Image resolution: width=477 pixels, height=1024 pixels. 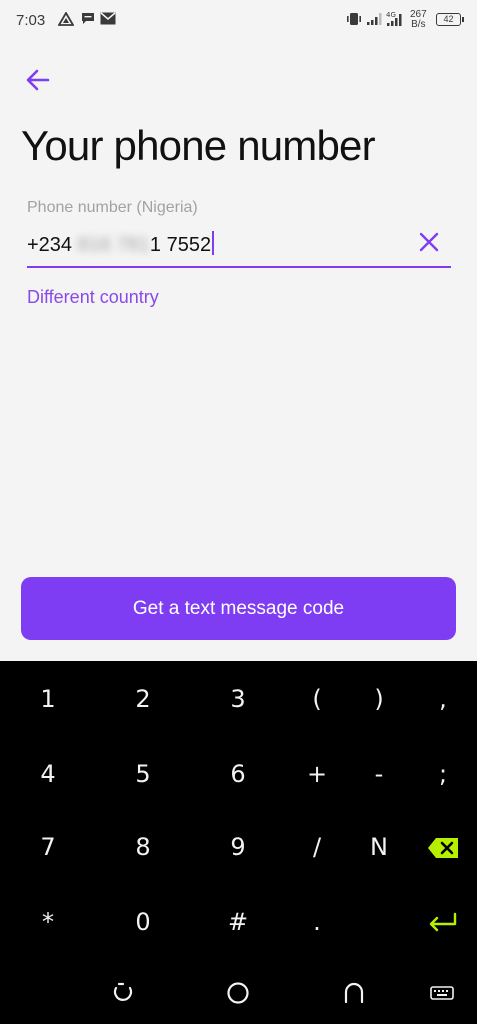 I want to click on text-cursor, so click(x=213, y=243).